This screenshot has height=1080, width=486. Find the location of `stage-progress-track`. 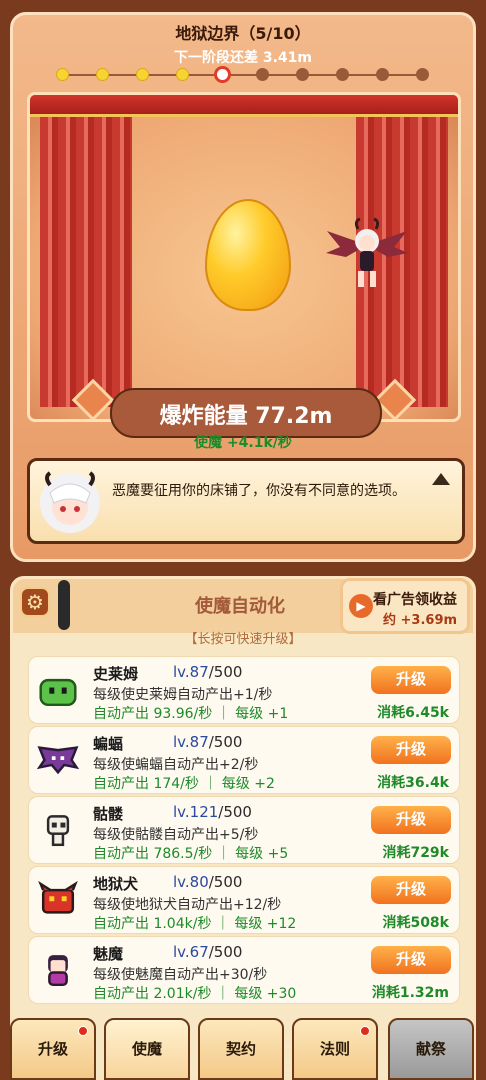

stage-progress-track is located at coordinates (243, 75).